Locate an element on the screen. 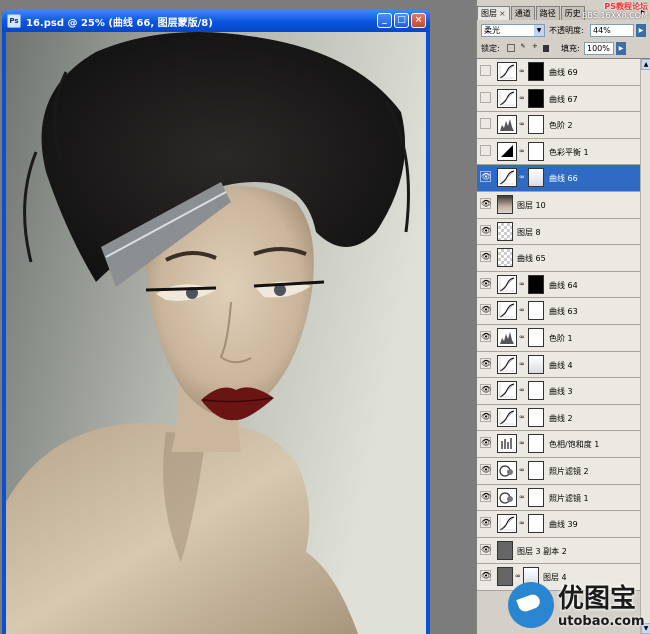  layer-row: 👁 图层 3 副本 2 is located at coordinates (558, 551).